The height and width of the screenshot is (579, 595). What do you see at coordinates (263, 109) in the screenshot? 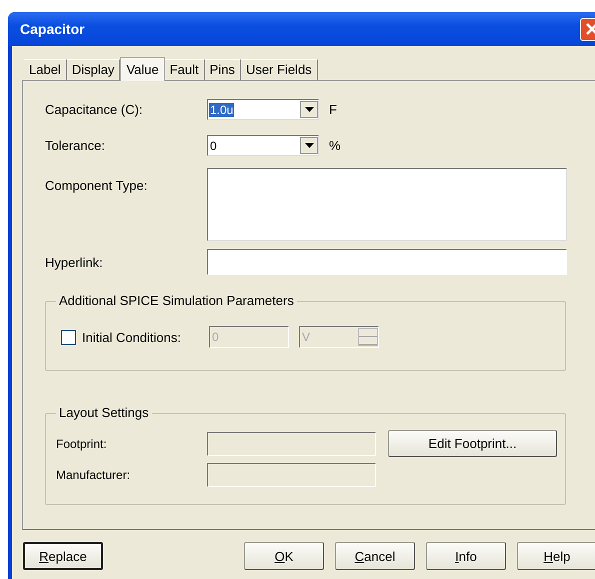
I see `capacitance-dropdown: 1.0u` at bounding box center [263, 109].